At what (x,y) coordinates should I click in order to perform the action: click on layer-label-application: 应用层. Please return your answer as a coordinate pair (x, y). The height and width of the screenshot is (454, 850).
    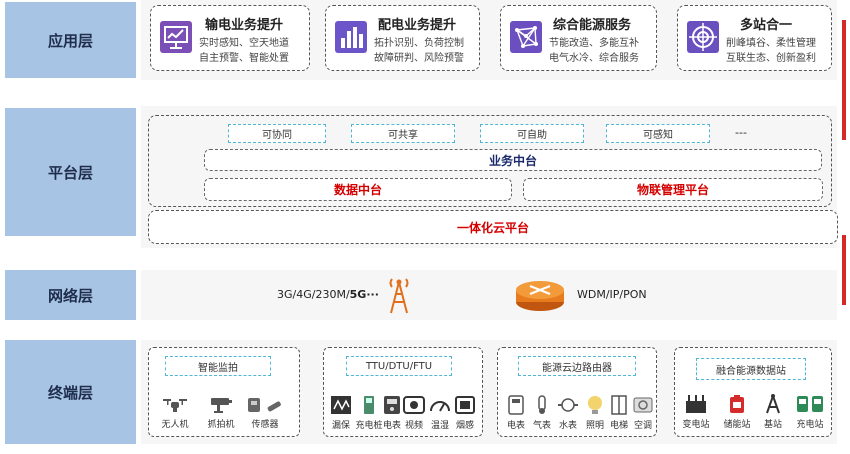
    Looking at the image, I should click on (70, 40).